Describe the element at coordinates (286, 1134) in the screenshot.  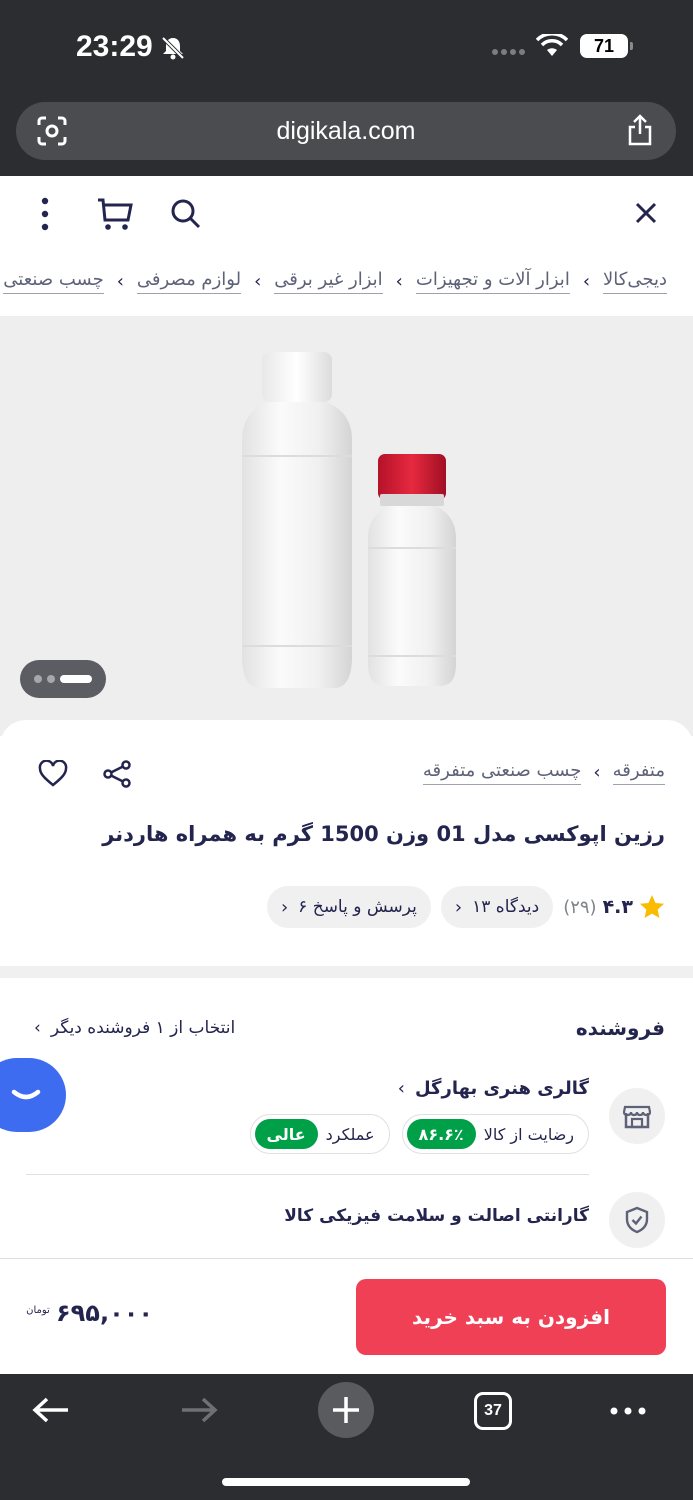
I see `performance-value: عالی` at that location.